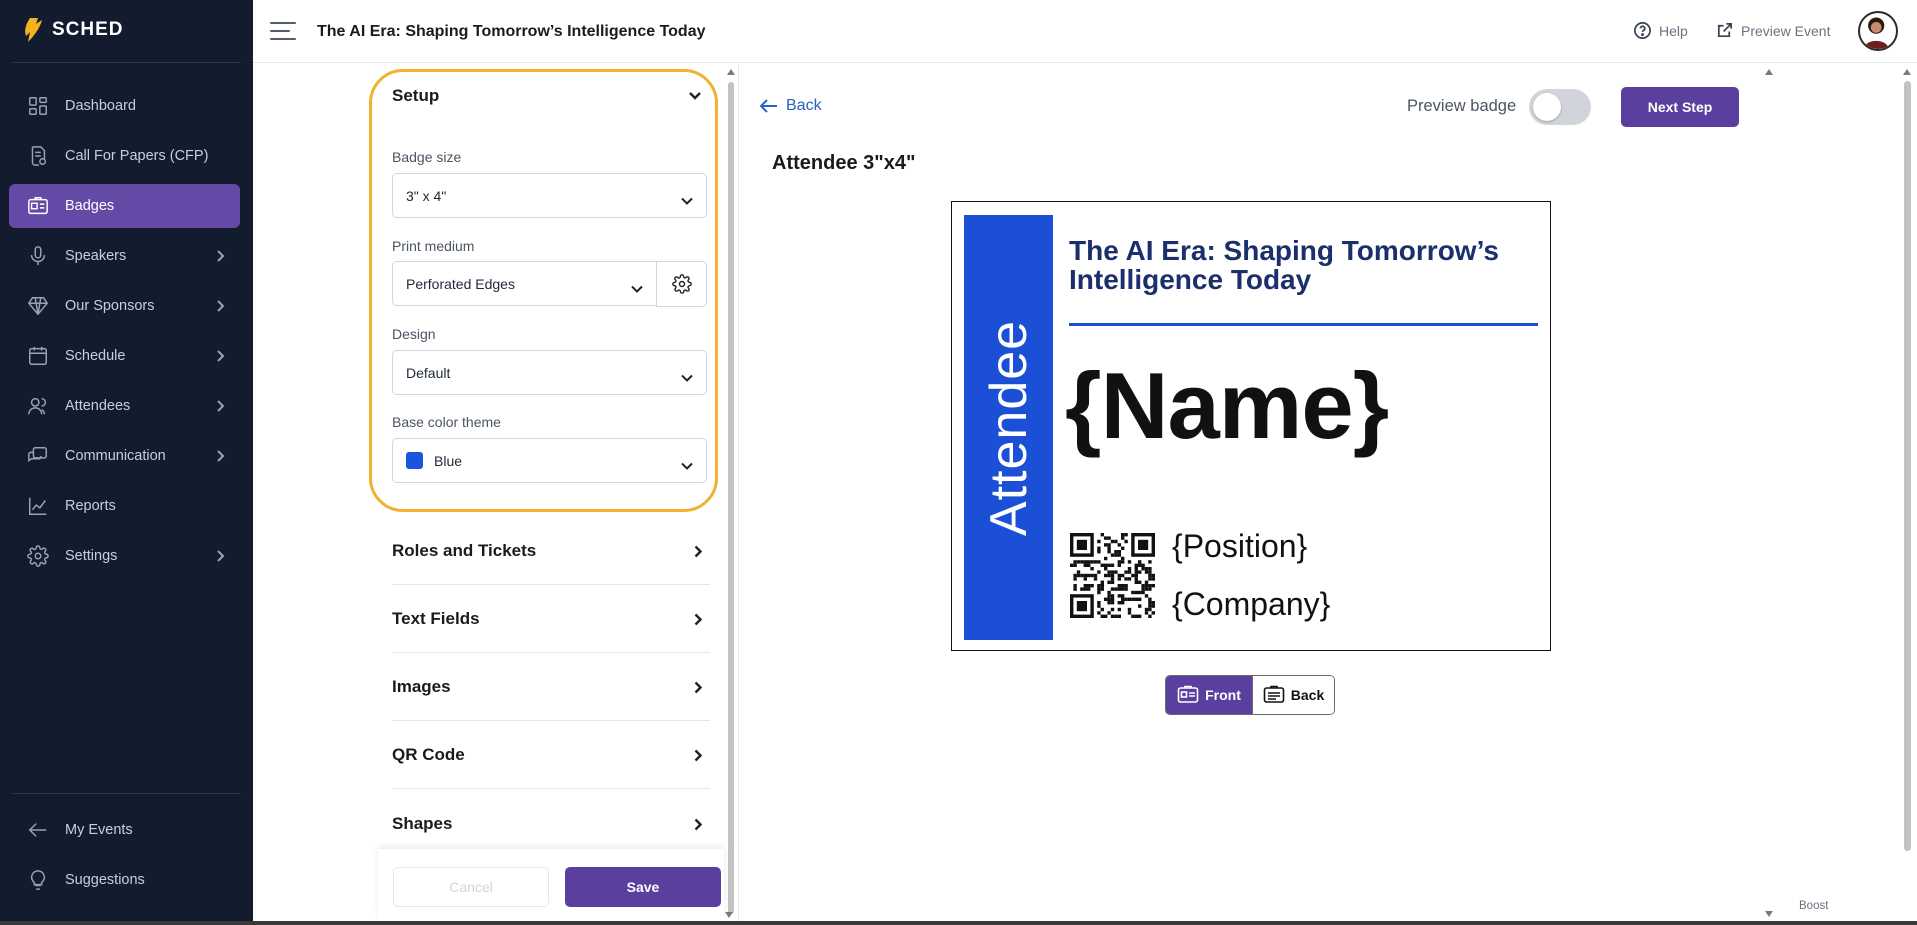 This screenshot has width=1917, height=925. Describe the element at coordinates (547, 687) in the screenshot. I see `section-images: Images` at that location.